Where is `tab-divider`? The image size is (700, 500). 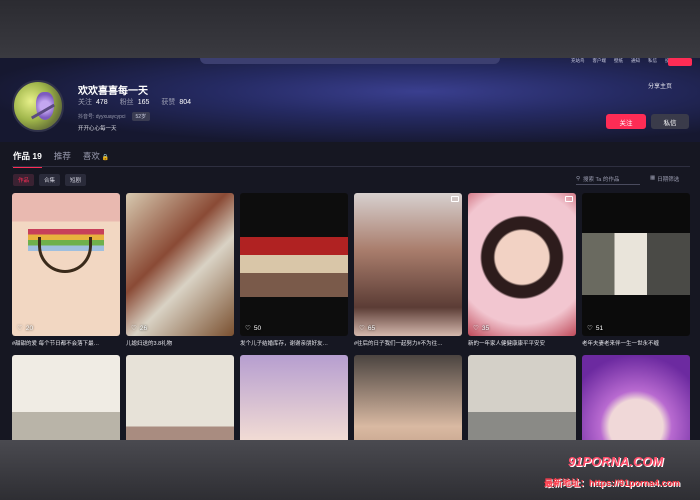
tab-divider is located at coordinates (351, 166).